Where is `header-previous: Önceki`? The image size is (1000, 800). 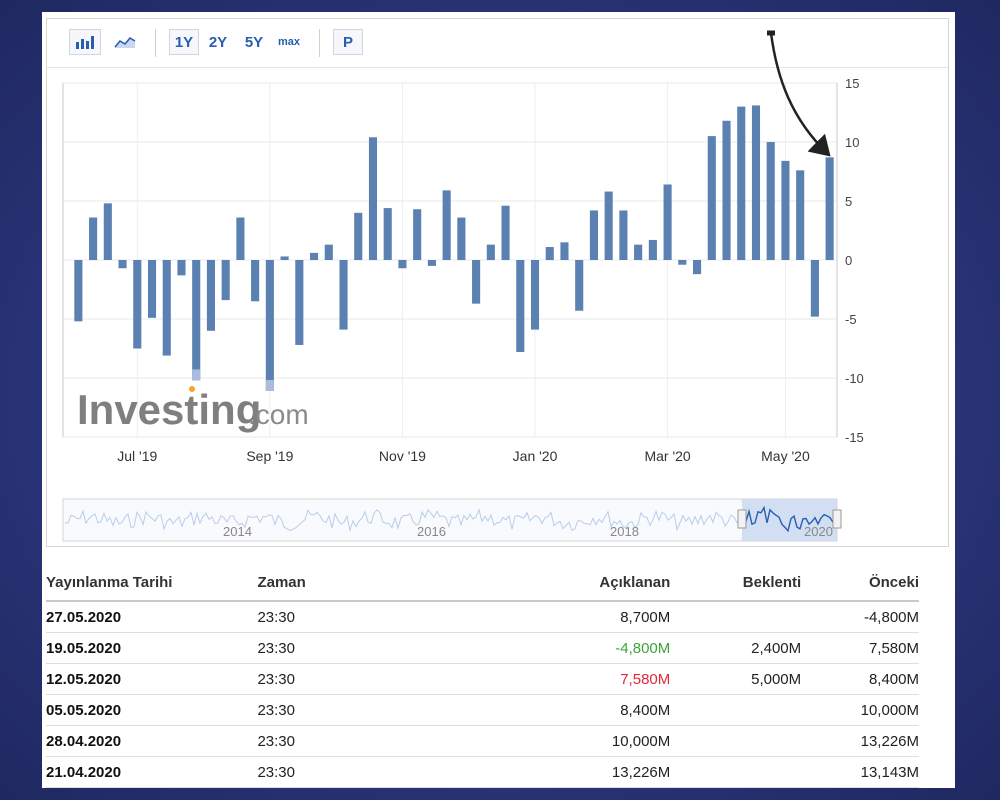
header-previous: Önceki is located at coordinates (860, 583).